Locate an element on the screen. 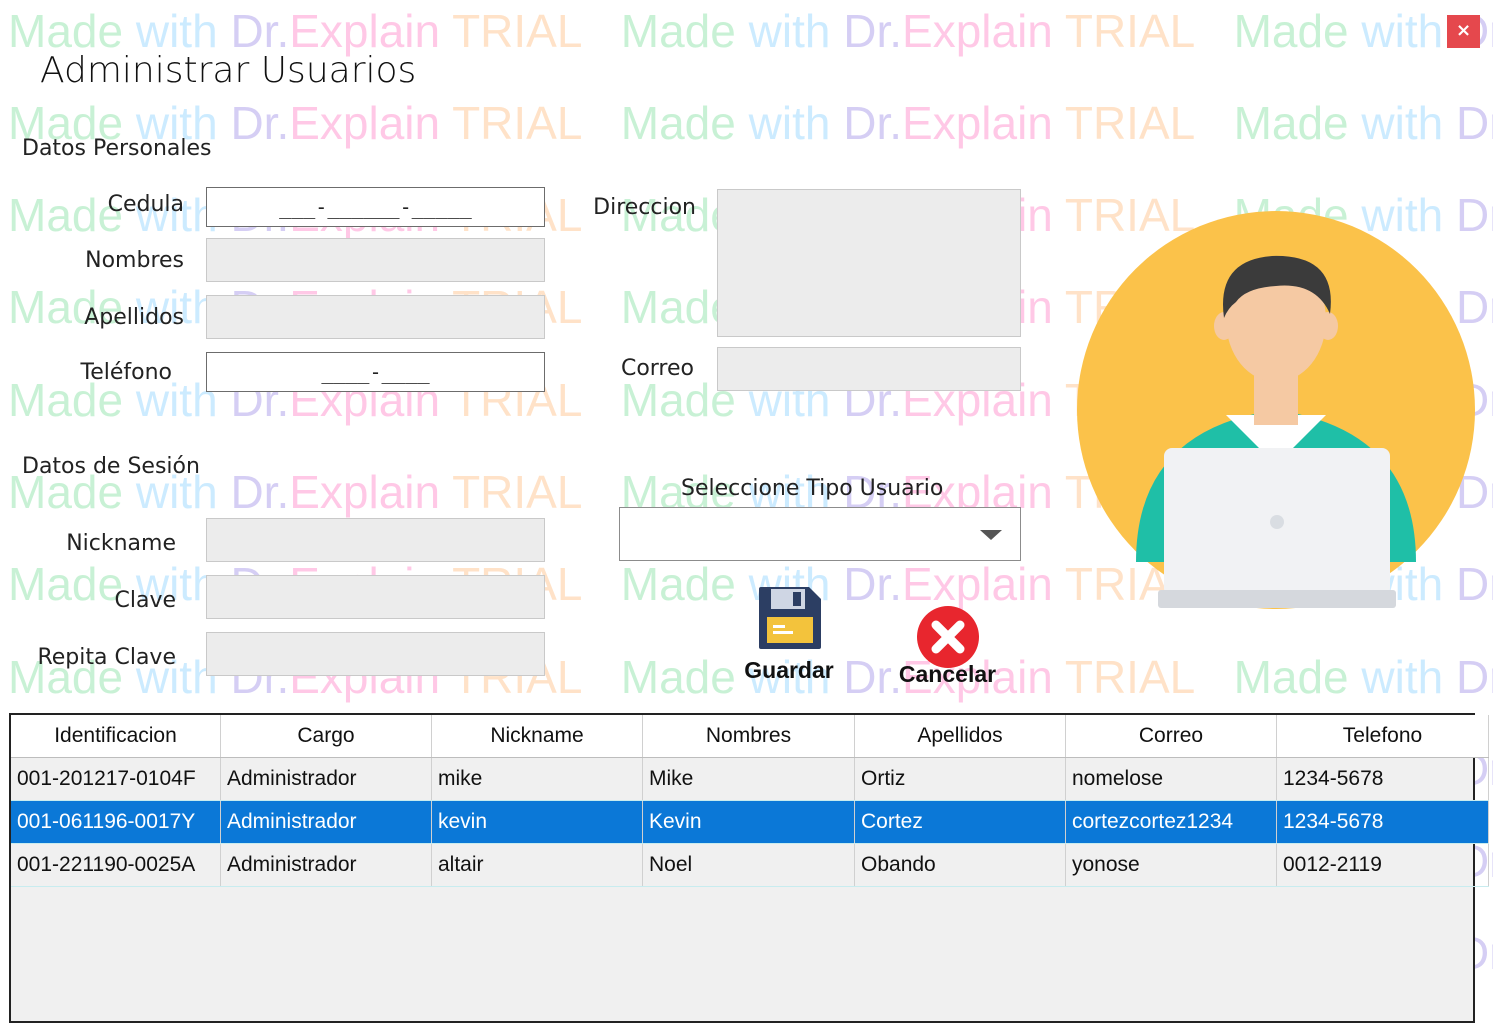 This screenshot has height=1023, width=1493. column-header-telefono: Telefono is located at coordinates (1382, 736).